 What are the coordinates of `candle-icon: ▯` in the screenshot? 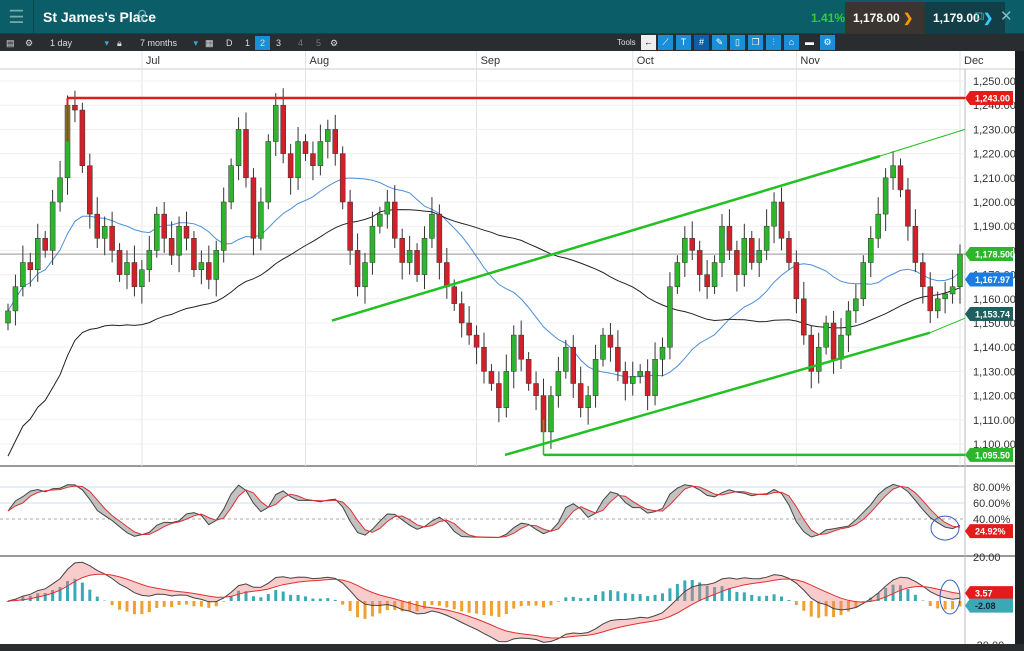 It's located at (737, 42).